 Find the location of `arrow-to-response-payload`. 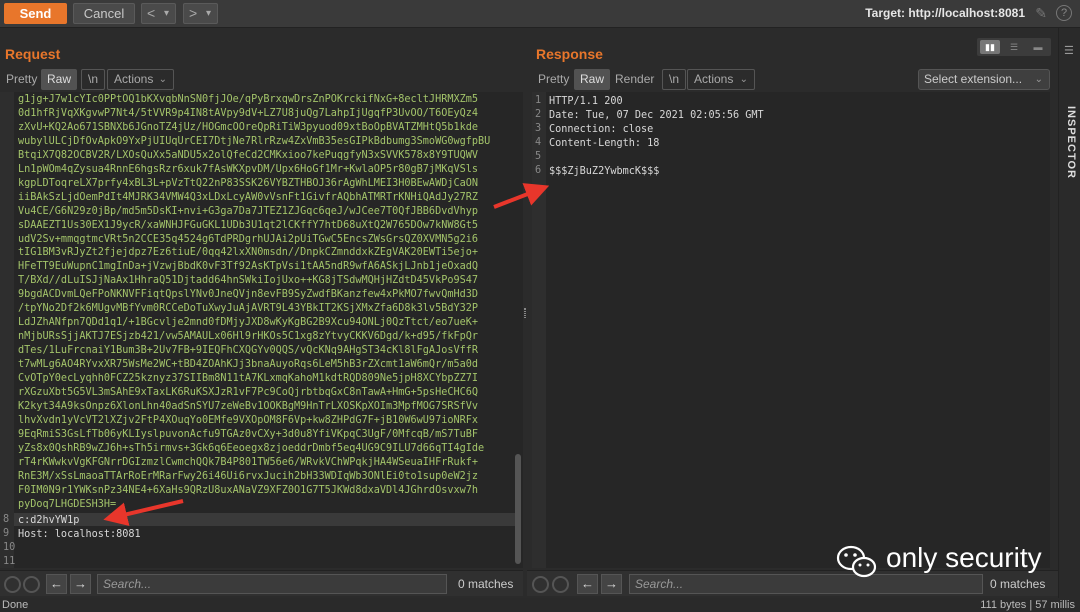

arrow-to-response-payload is located at coordinates (521, 196).